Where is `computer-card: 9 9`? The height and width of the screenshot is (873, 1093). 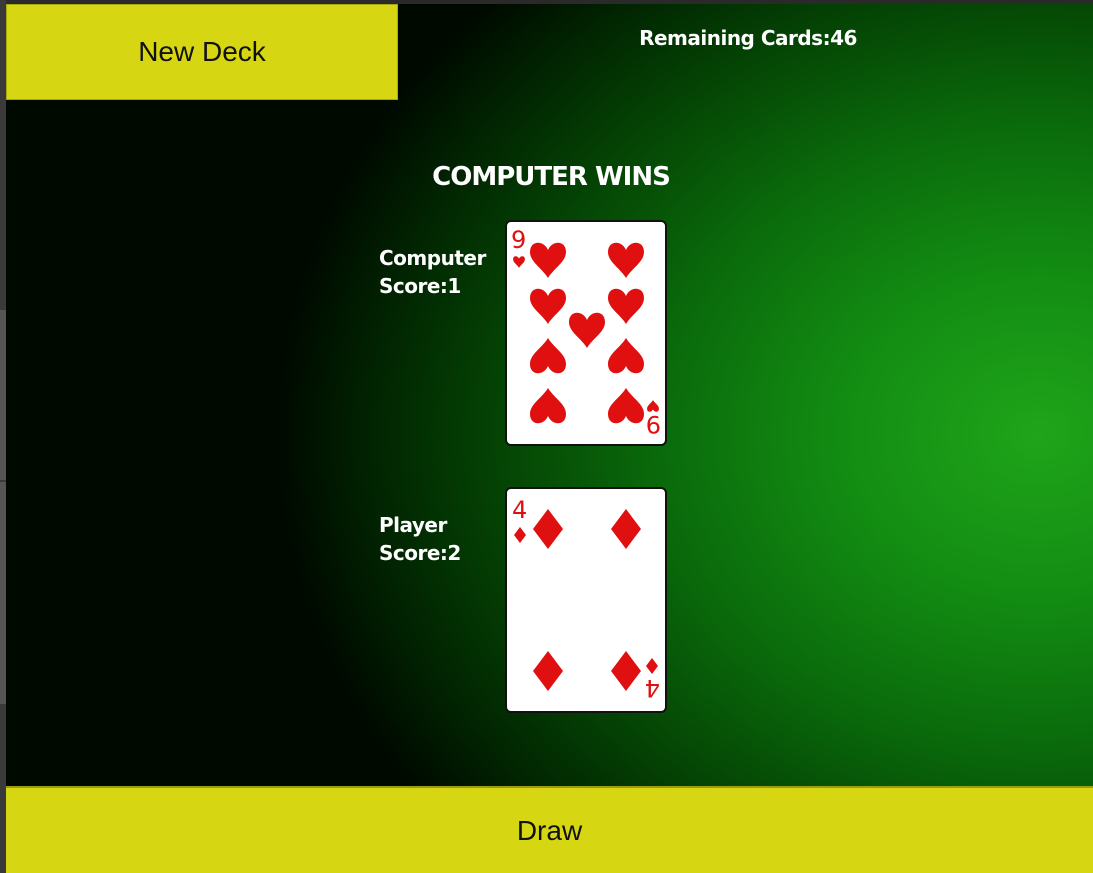
computer-card: 9 9 is located at coordinates (586, 333).